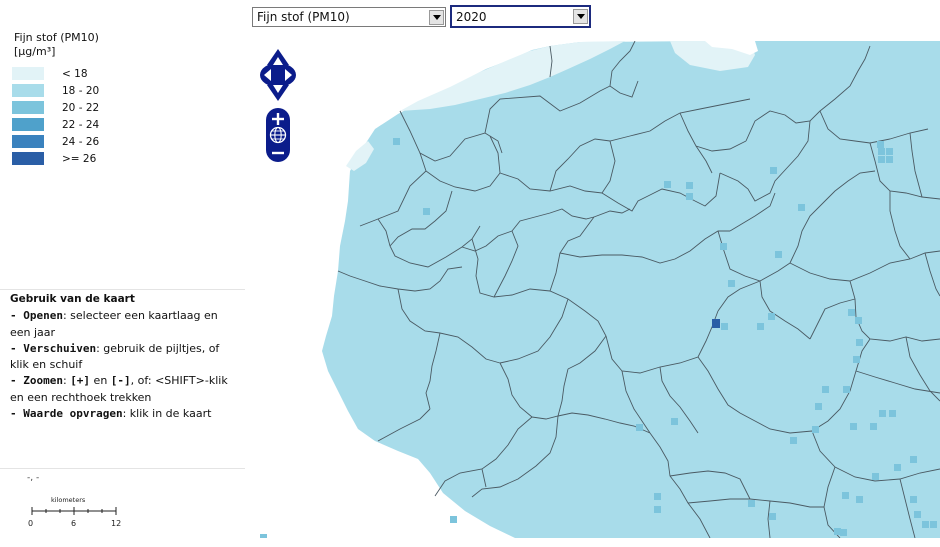 The image size is (940, 547). I want to click on legend-label: < 18, so click(75, 73).